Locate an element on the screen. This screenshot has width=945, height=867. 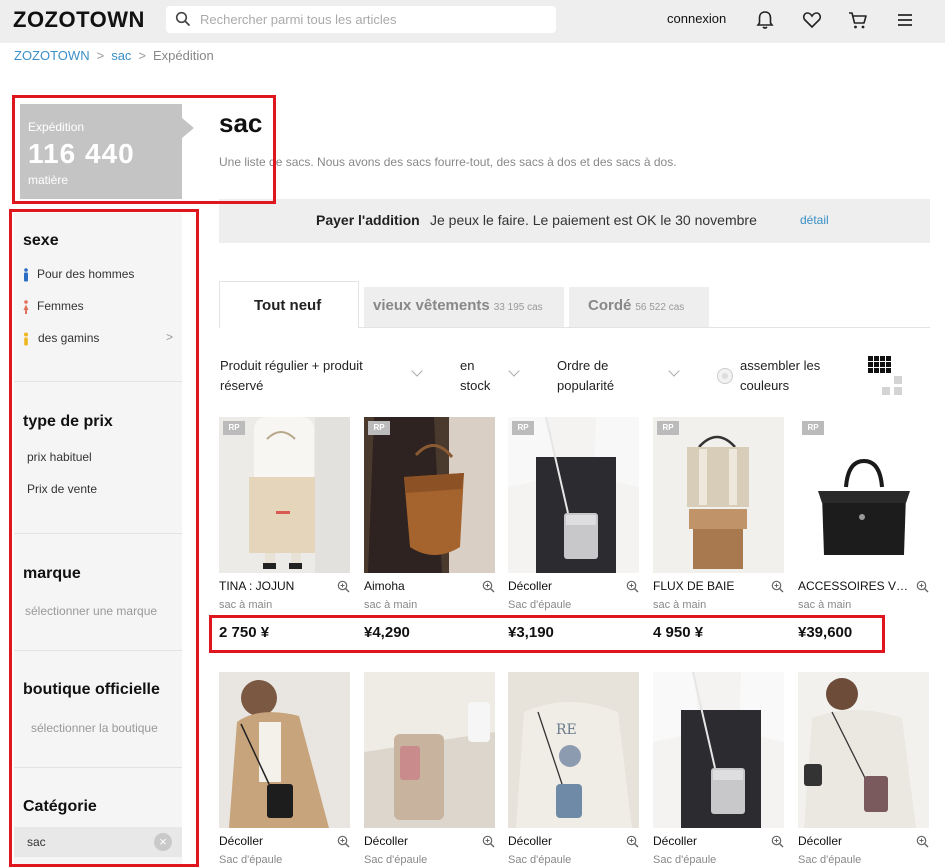
product-type-line1: Produit régulier + produit is located at coordinates (291, 365).